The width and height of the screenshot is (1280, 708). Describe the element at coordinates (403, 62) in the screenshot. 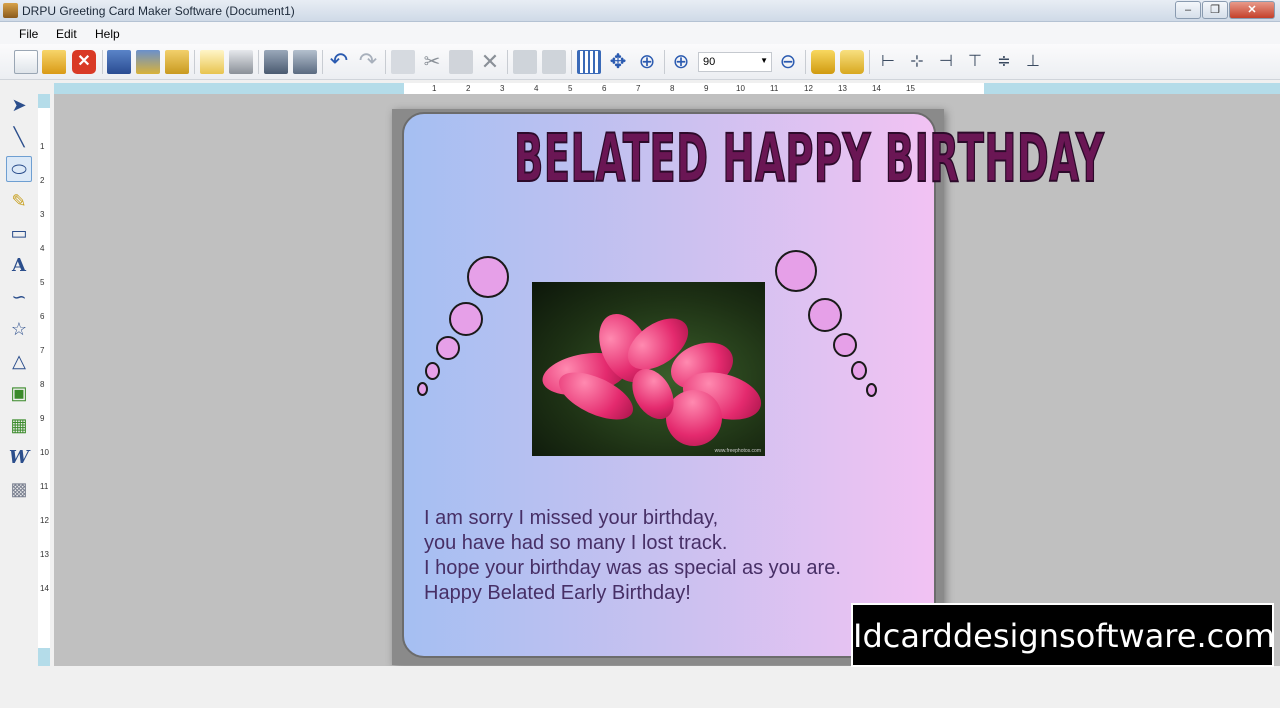

I see `copy-icon` at that location.